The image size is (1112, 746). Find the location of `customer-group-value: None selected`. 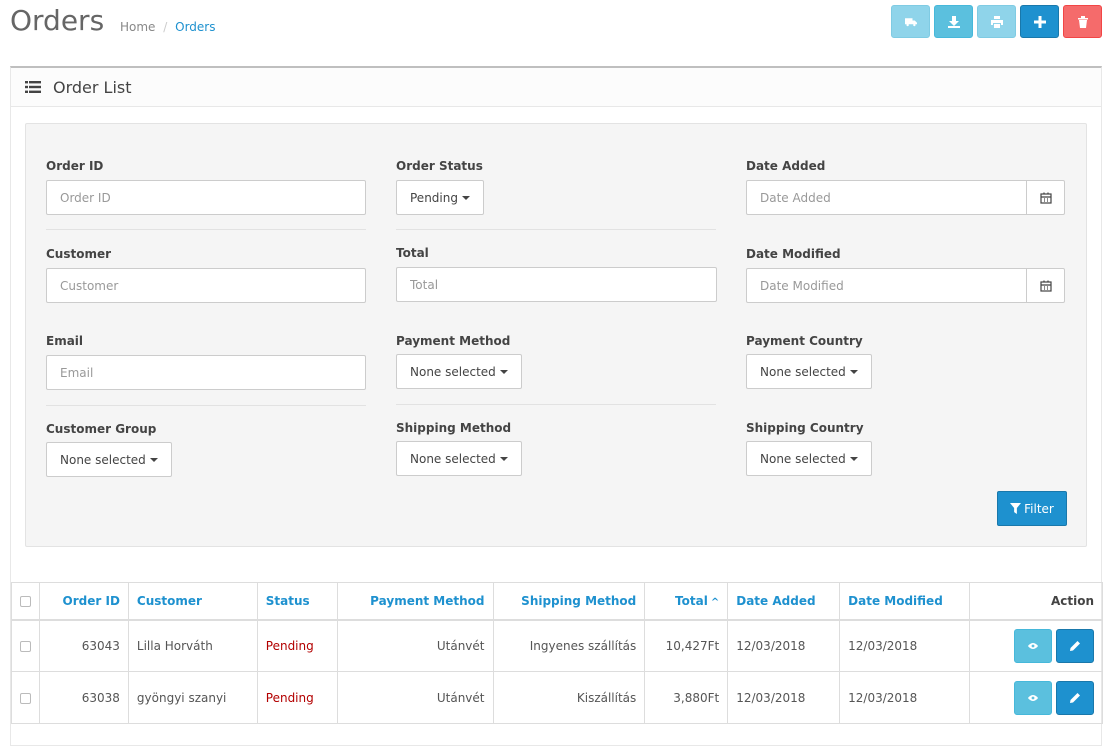

customer-group-value: None selected is located at coordinates (103, 459).